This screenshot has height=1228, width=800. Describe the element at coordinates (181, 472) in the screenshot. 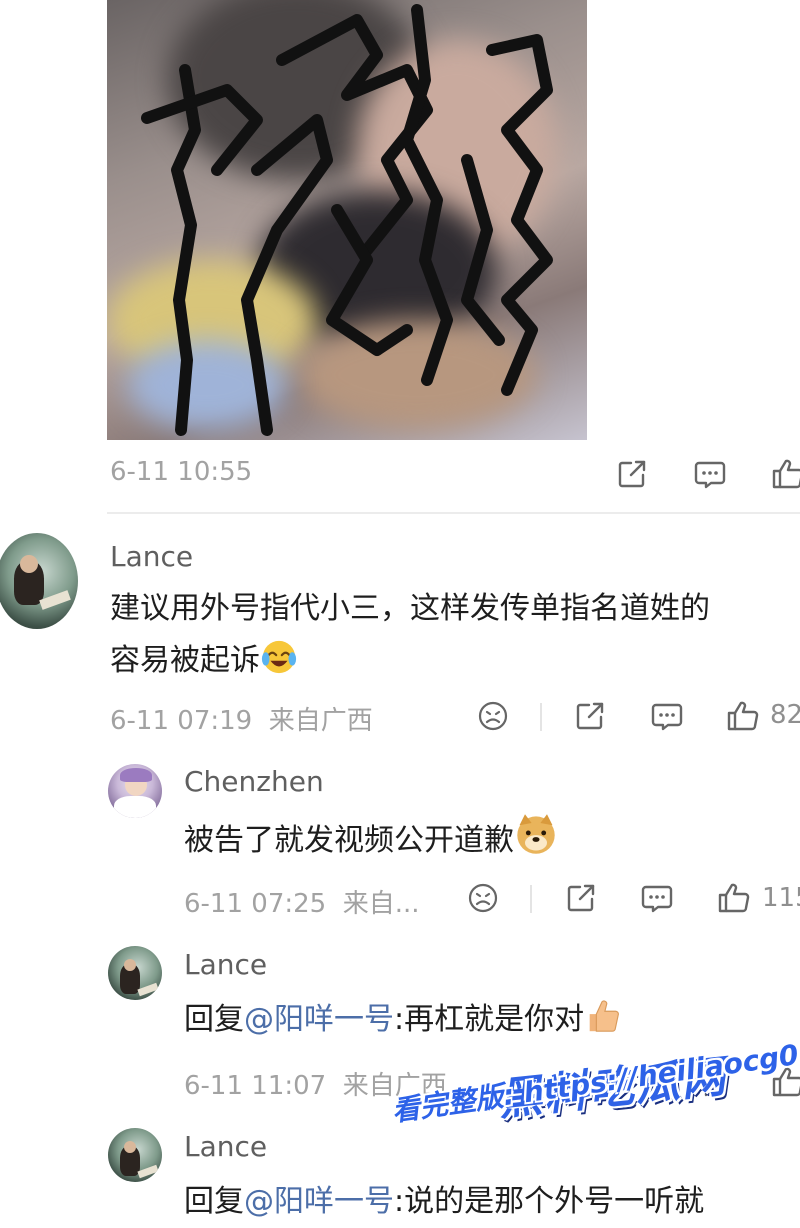

I see `post-timestamp: 6-11 10:55` at that location.